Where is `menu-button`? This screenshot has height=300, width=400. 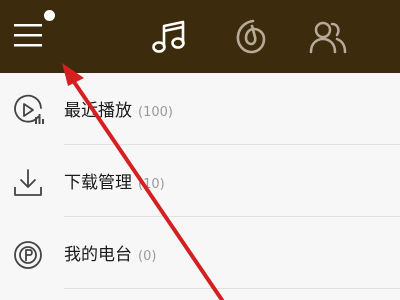
menu-button is located at coordinates (30, 36).